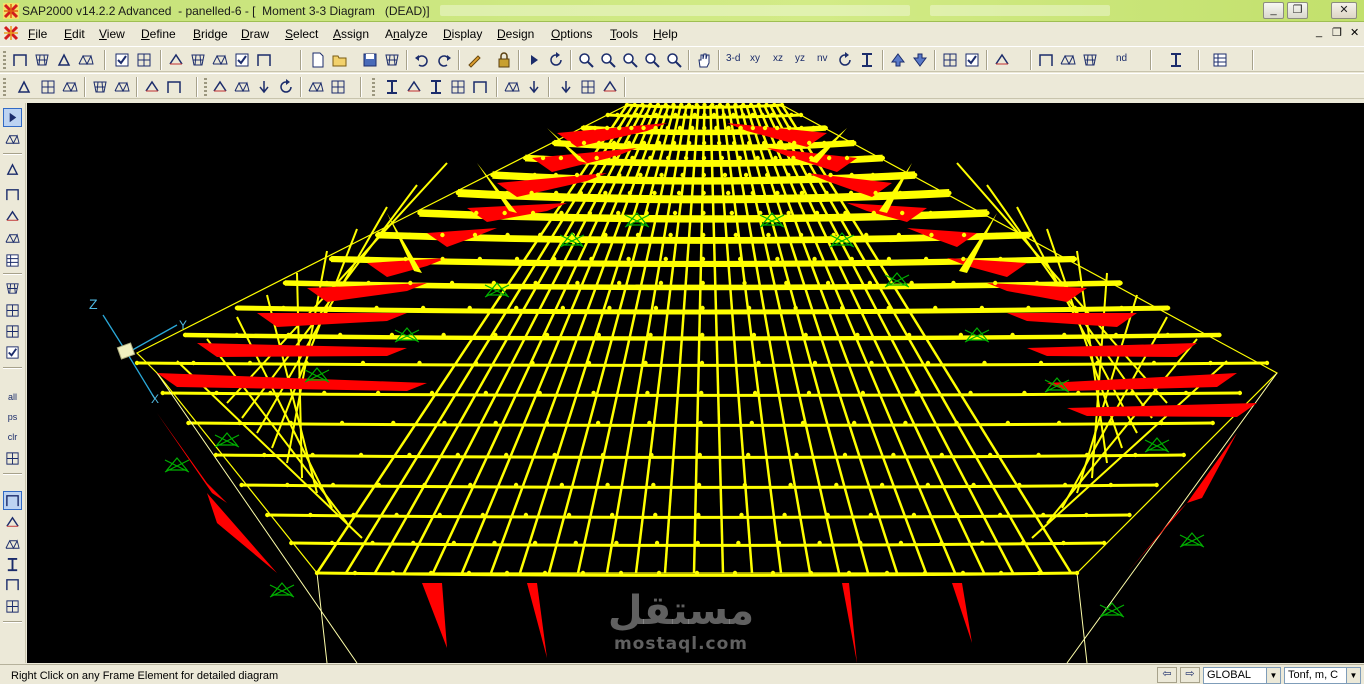 The width and height of the screenshot is (1364, 684). Describe the element at coordinates (340, 59) in the screenshot. I see `open-button` at that location.